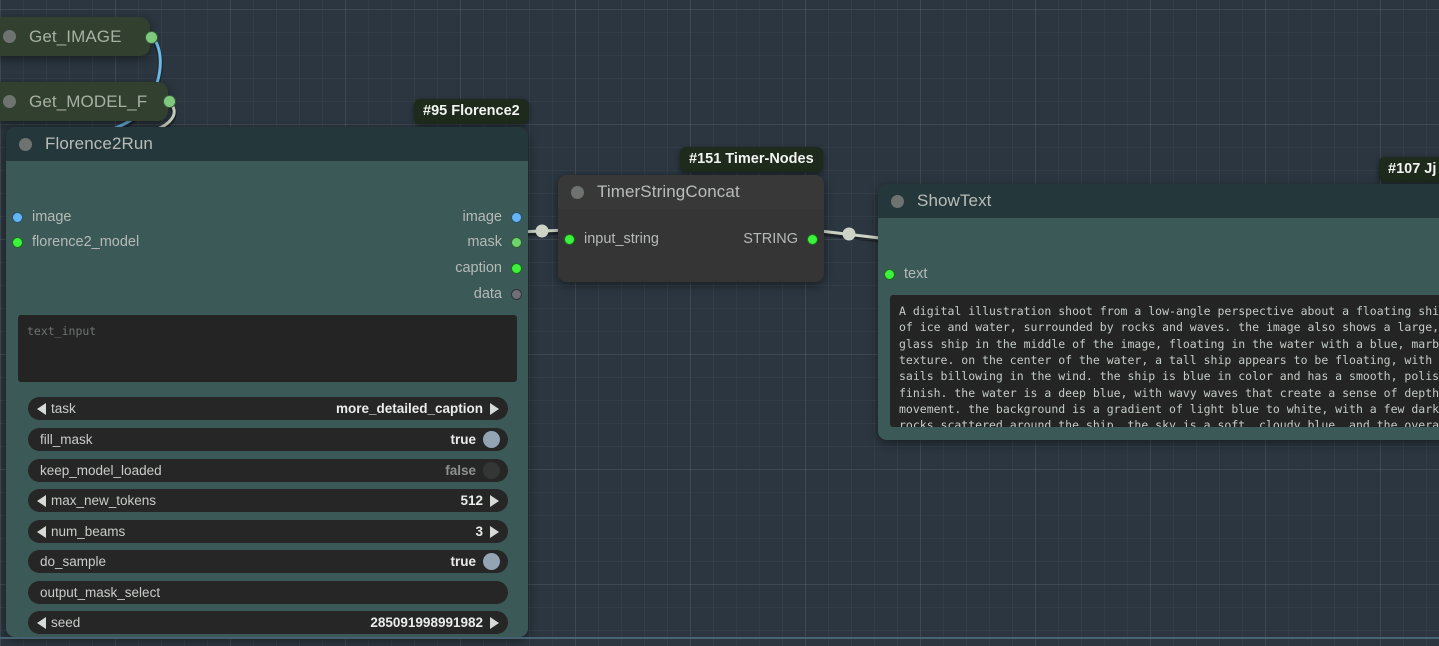  What do you see at coordinates (73, 561) in the screenshot?
I see `widget-label: do_sample` at bounding box center [73, 561].